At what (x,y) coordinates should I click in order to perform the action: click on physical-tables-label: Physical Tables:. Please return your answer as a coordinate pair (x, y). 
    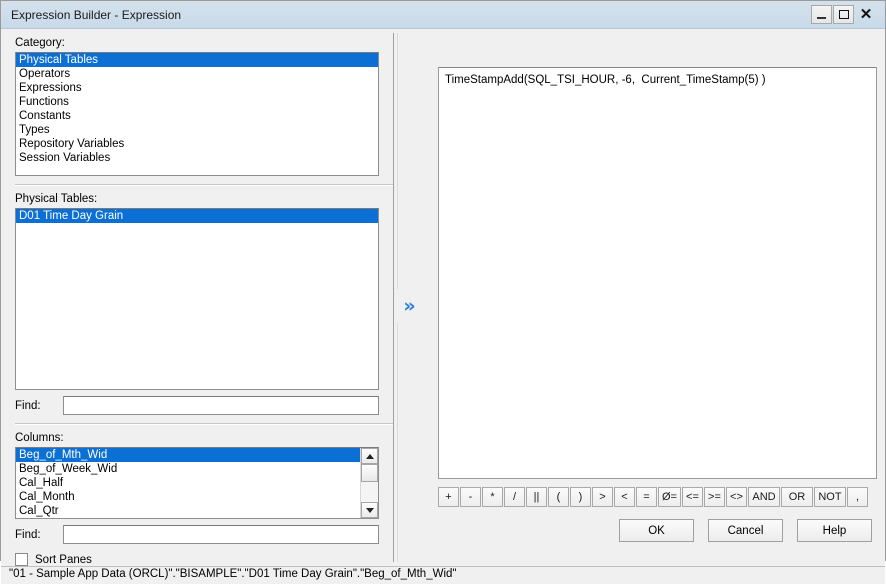
    Looking at the image, I should click on (56, 199).